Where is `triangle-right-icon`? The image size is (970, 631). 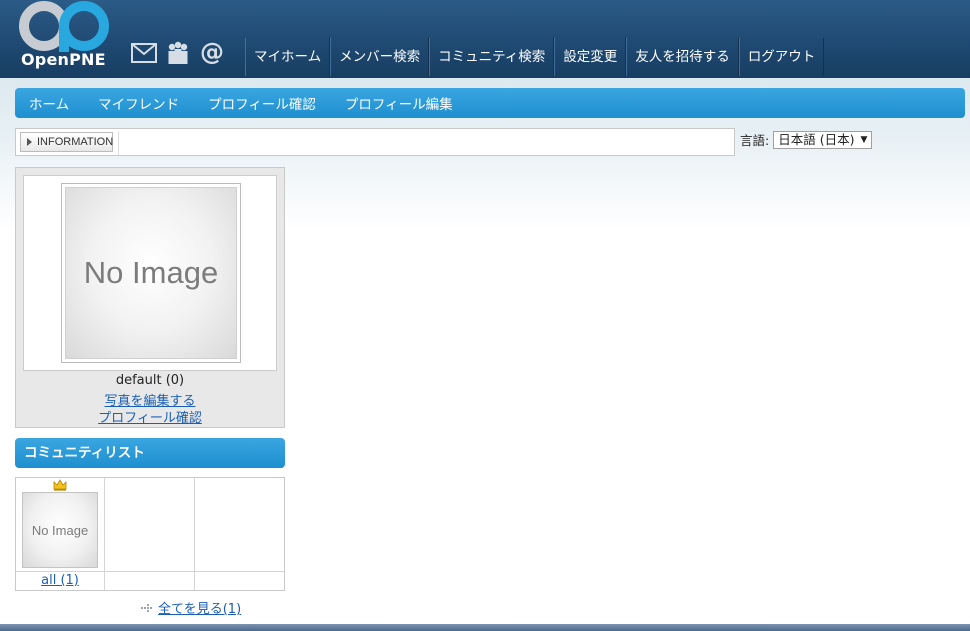
triangle-right-icon is located at coordinates (29, 142).